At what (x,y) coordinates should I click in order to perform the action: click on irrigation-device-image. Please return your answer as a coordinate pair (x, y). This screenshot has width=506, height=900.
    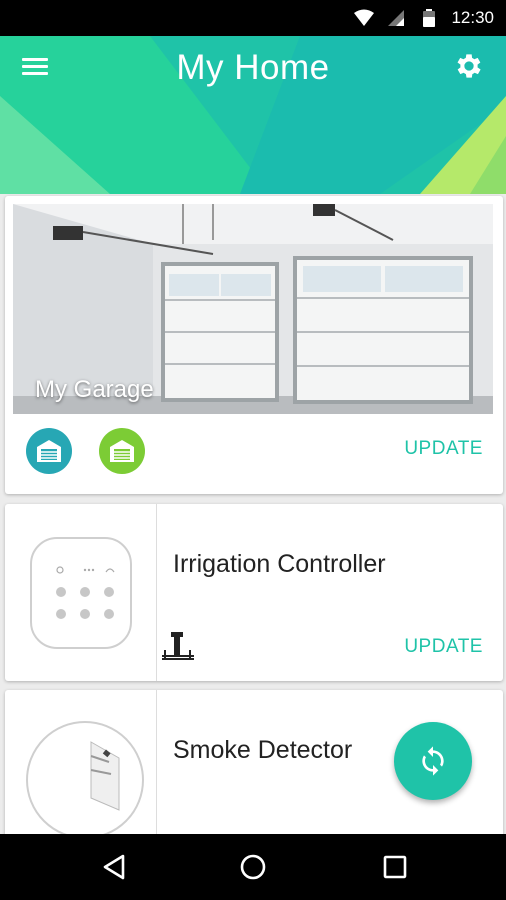
    Looking at the image, I should click on (81, 592).